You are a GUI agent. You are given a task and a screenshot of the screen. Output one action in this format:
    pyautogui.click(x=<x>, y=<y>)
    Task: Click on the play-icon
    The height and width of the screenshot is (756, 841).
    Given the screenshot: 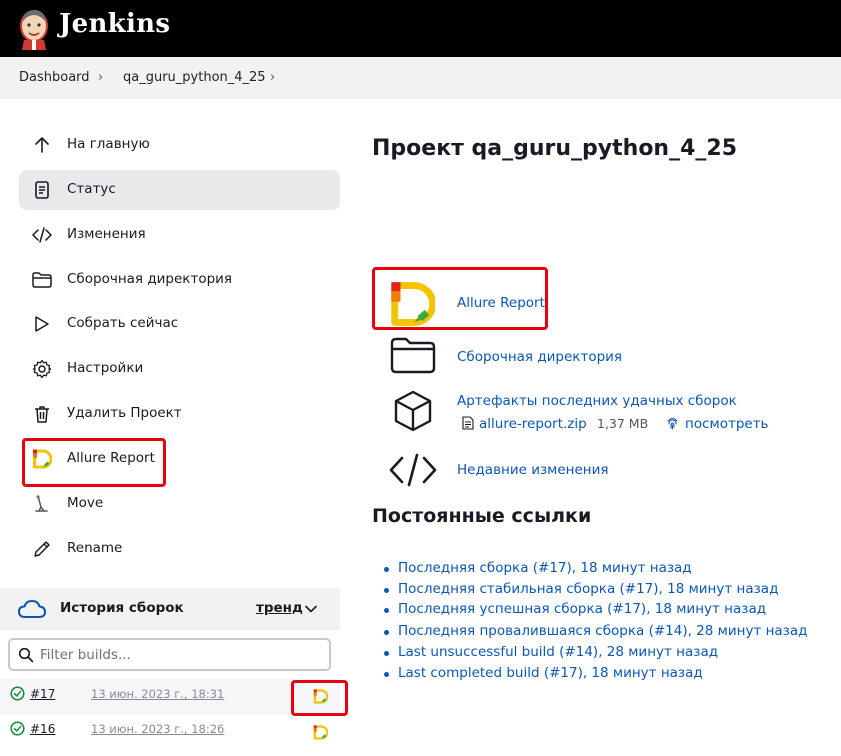 What is the action you would take?
    pyautogui.click(x=42, y=324)
    